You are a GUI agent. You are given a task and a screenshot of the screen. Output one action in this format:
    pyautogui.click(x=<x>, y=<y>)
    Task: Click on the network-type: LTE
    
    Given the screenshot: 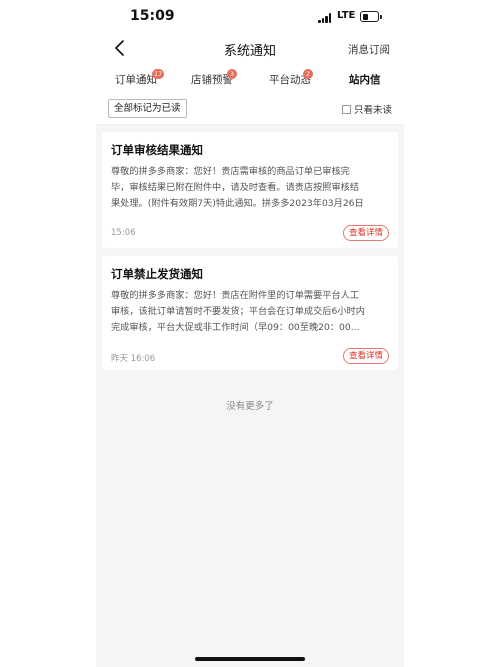 What is the action you would take?
    pyautogui.click(x=346, y=15)
    